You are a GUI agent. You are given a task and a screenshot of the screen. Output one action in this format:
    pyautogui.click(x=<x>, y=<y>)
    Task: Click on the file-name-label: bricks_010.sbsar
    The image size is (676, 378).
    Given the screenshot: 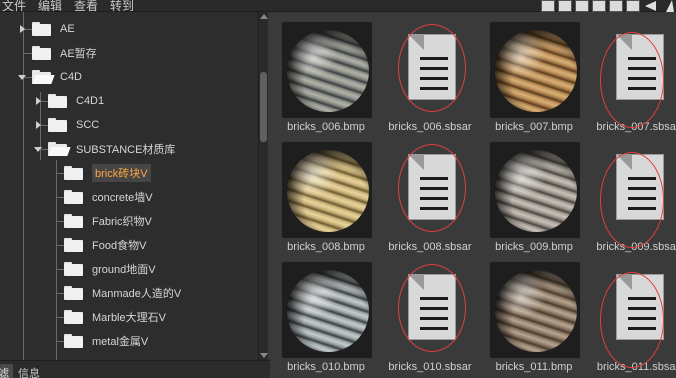 What is the action you would take?
    pyautogui.click(x=430, y=367)
    